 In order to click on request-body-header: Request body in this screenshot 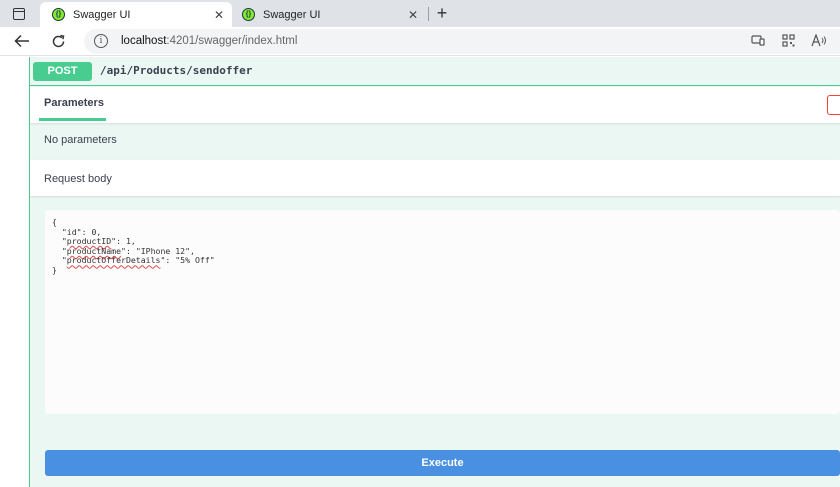, I will do `click(435, 178)`.